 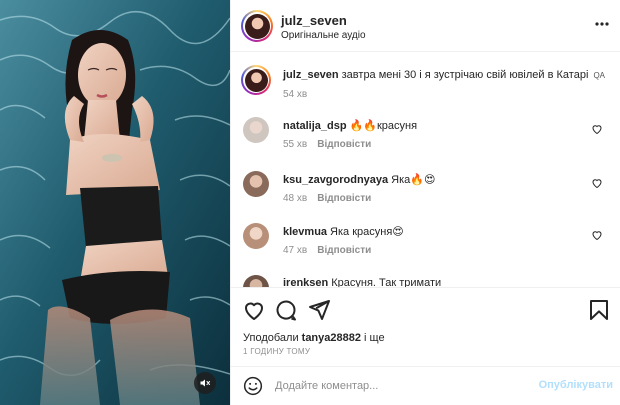 What do you see at coordinates (319, 310) in the screenshot?
I see `share-paper-plane-icon` at bounding box center [319, 310].